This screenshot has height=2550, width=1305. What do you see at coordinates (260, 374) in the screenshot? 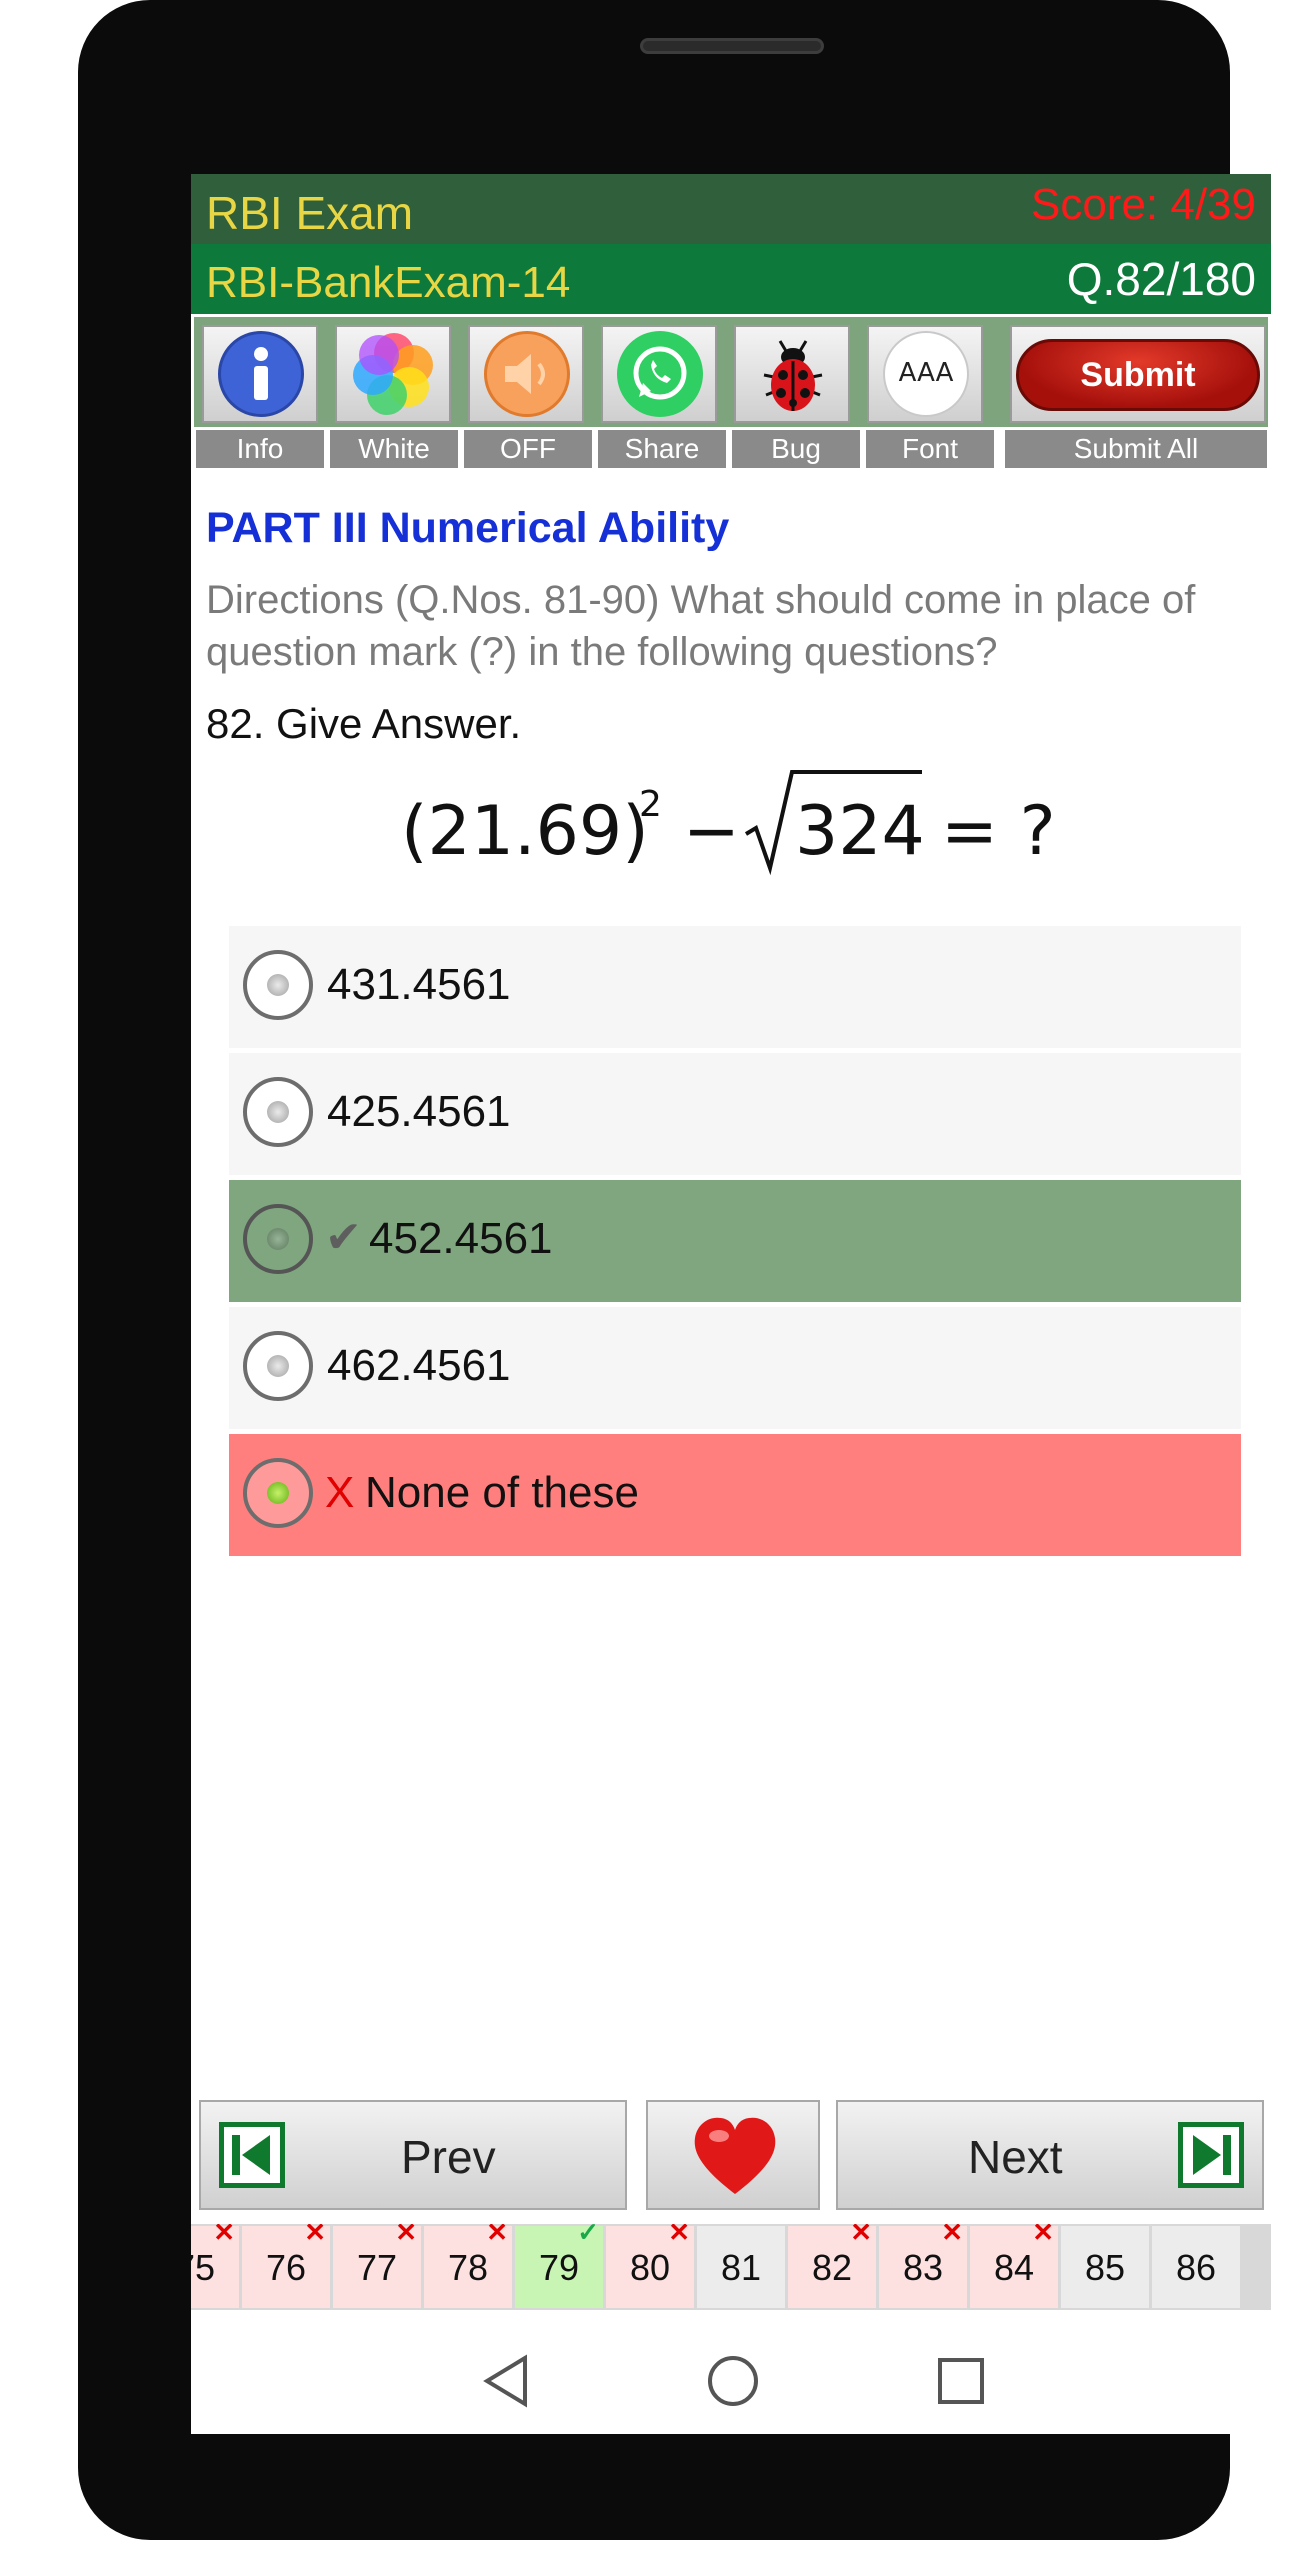
I see `info-button` at bounding box center [260, 374].